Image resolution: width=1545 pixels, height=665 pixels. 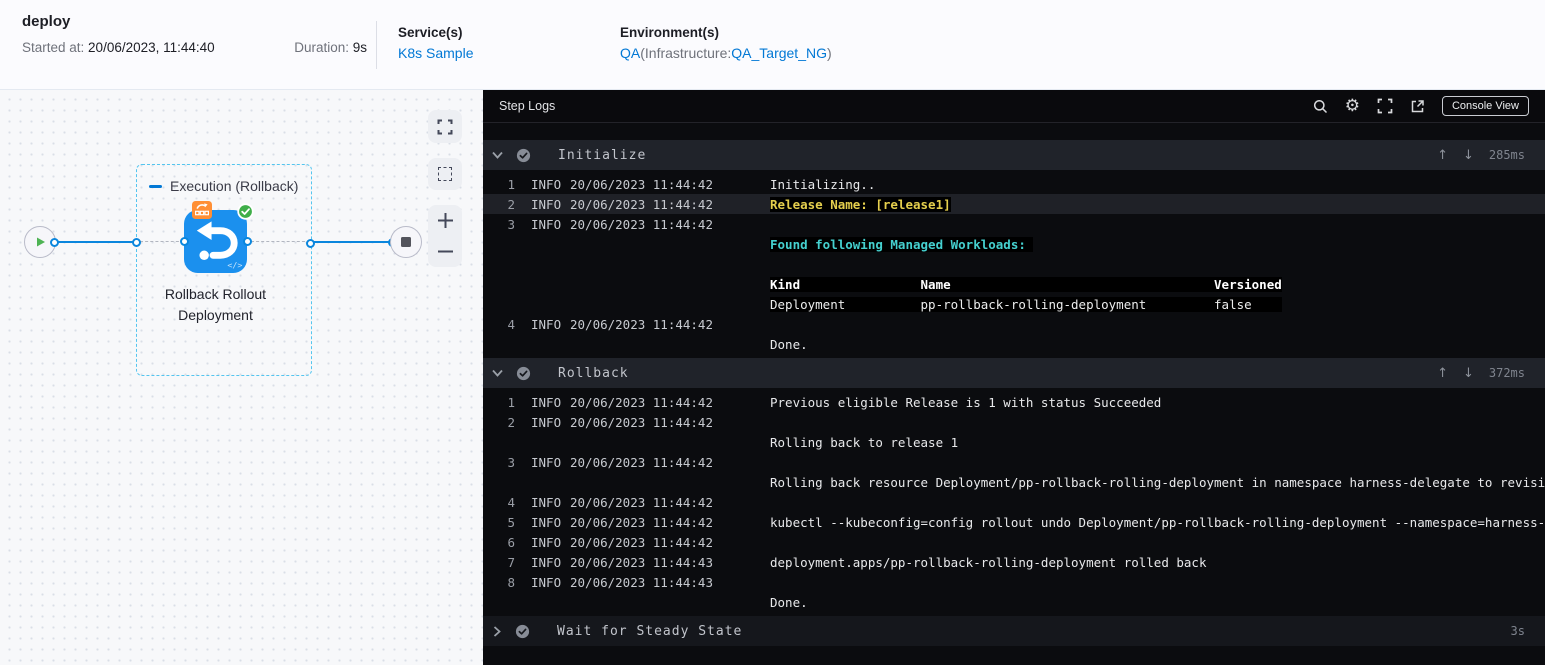 I want to click on search-icon, so click(x=1320, y=106).